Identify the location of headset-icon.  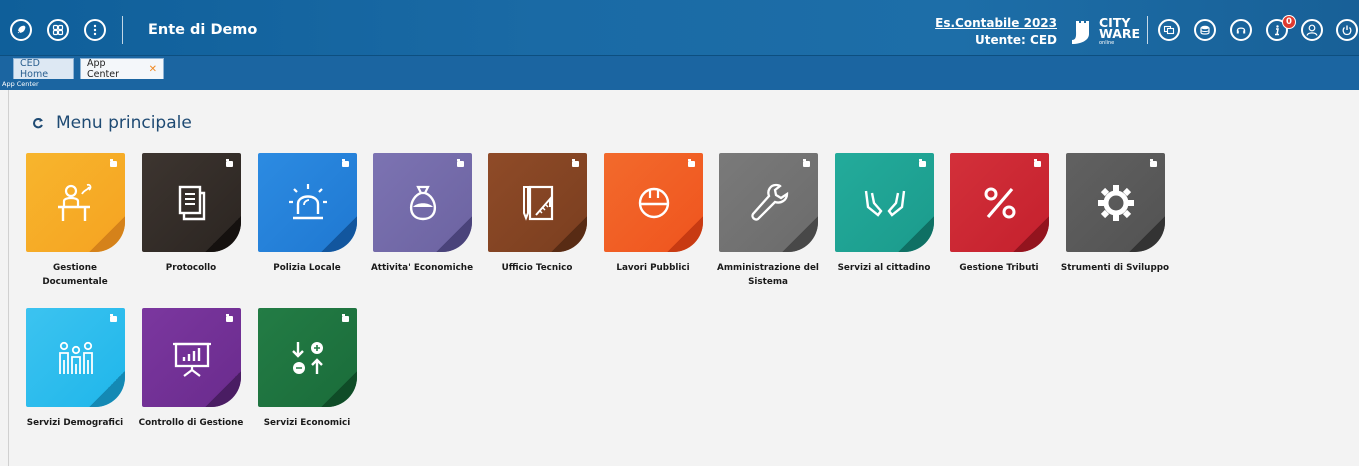
(1241, 30).